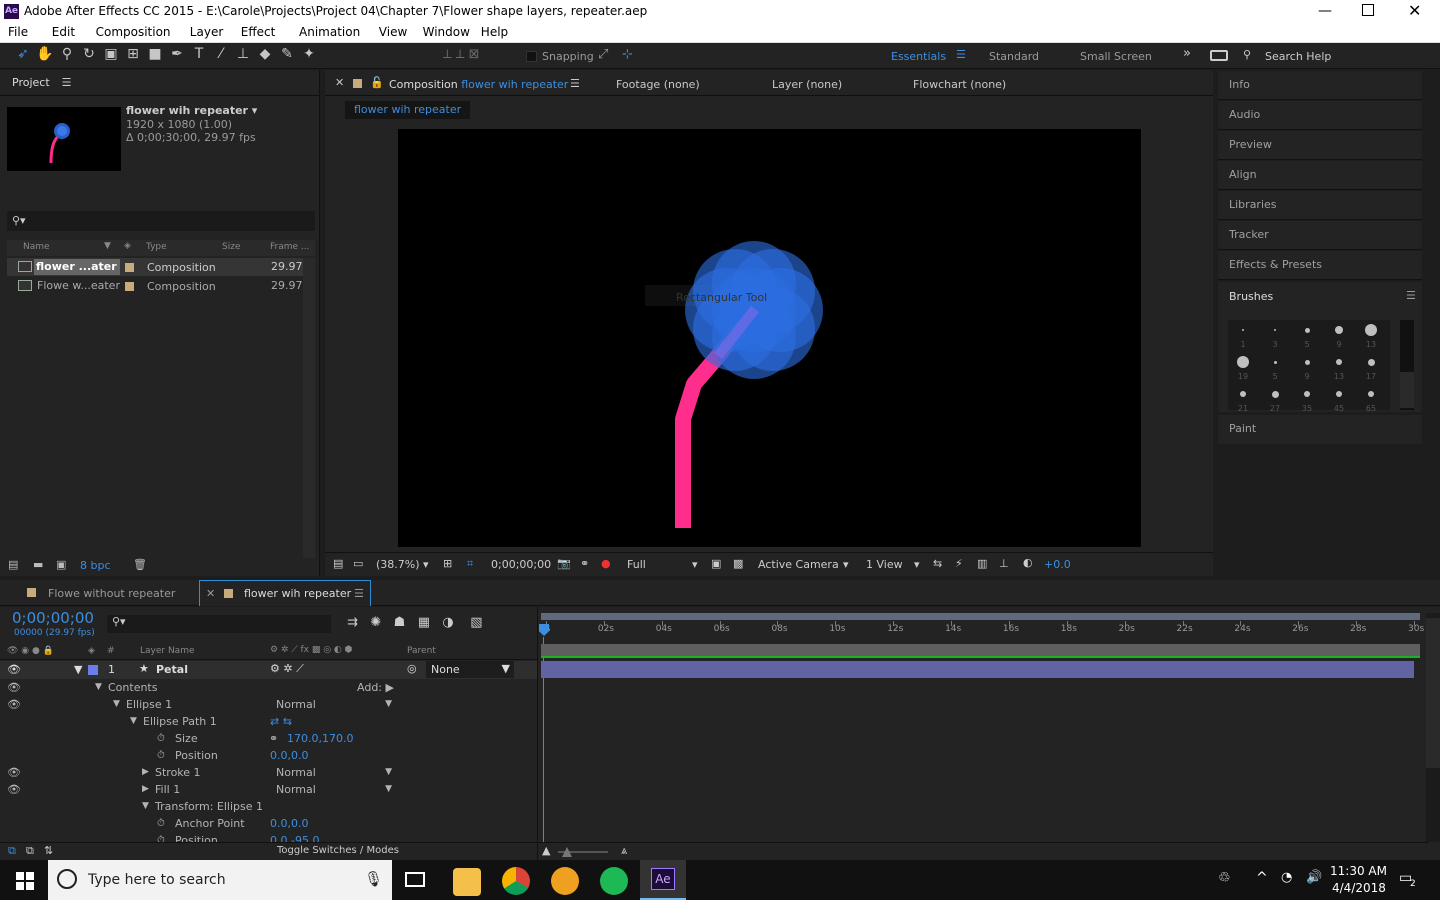 Image resolution: width=1440 pixels, height=900 pixels. Describe the element at coordinates (1309, 366) in the screenshot. I see `brush-tips: 1 3 5 9 13 19 5 9 13 17 21 27 35 45 65` at that location.